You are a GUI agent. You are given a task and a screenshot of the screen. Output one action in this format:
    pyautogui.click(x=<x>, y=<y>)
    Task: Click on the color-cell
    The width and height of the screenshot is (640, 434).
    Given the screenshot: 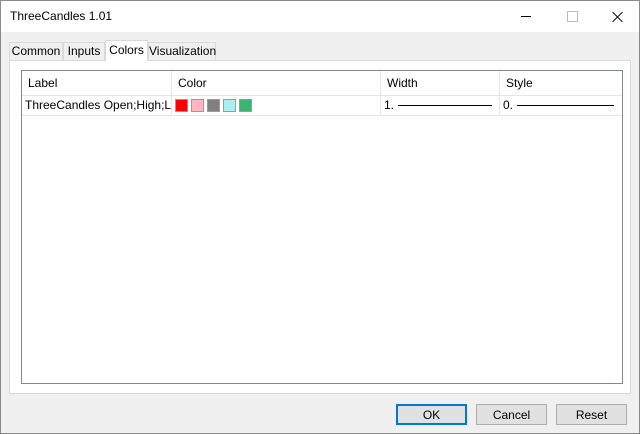 What is the action you would take?
    pyautogui.click(x=276, y=105)
    